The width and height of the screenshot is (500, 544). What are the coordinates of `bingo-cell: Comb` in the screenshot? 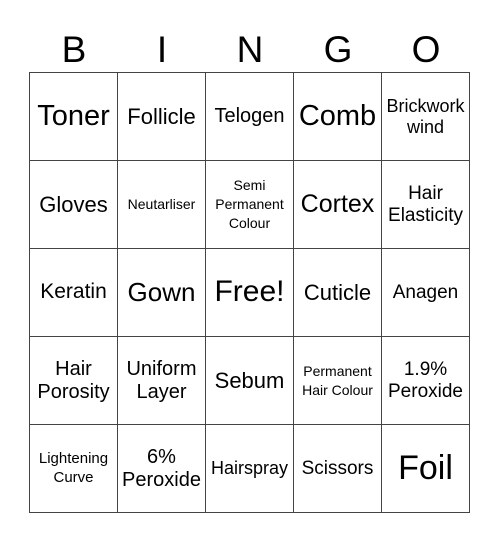 It's located at (338, 117).